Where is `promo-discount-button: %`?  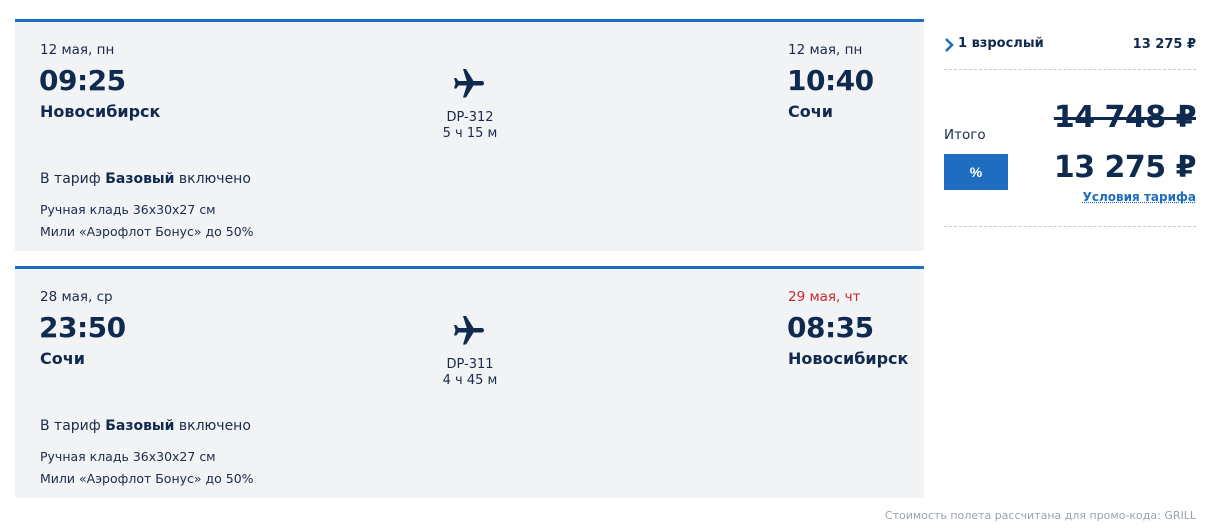
promo-discount-button: % is located at coordinates (976, 172).